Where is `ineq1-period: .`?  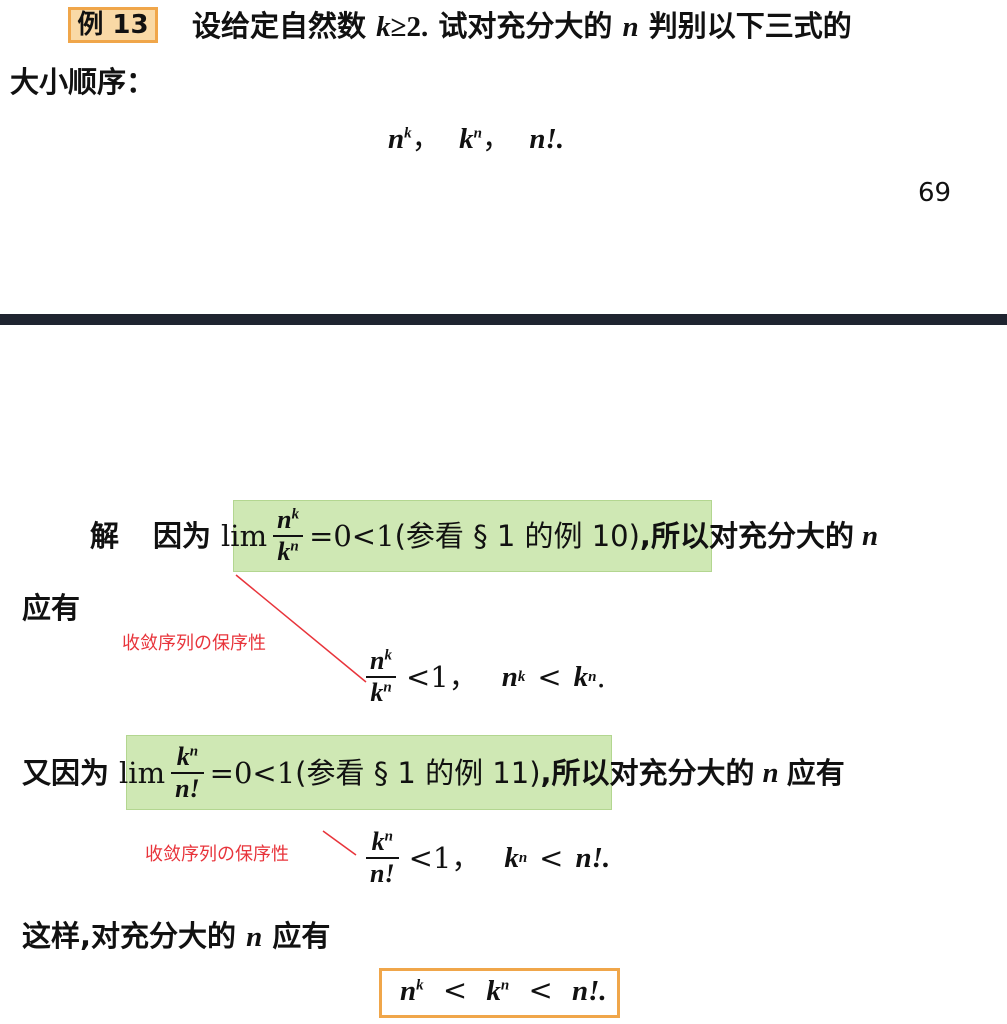
ineq1-period: . is located at coordinates (601, 676).